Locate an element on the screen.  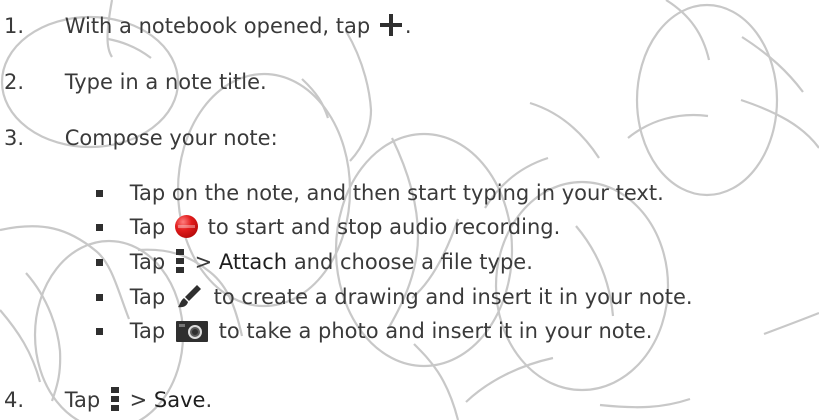
step-number: 3. is located at coordinates (14, 138).